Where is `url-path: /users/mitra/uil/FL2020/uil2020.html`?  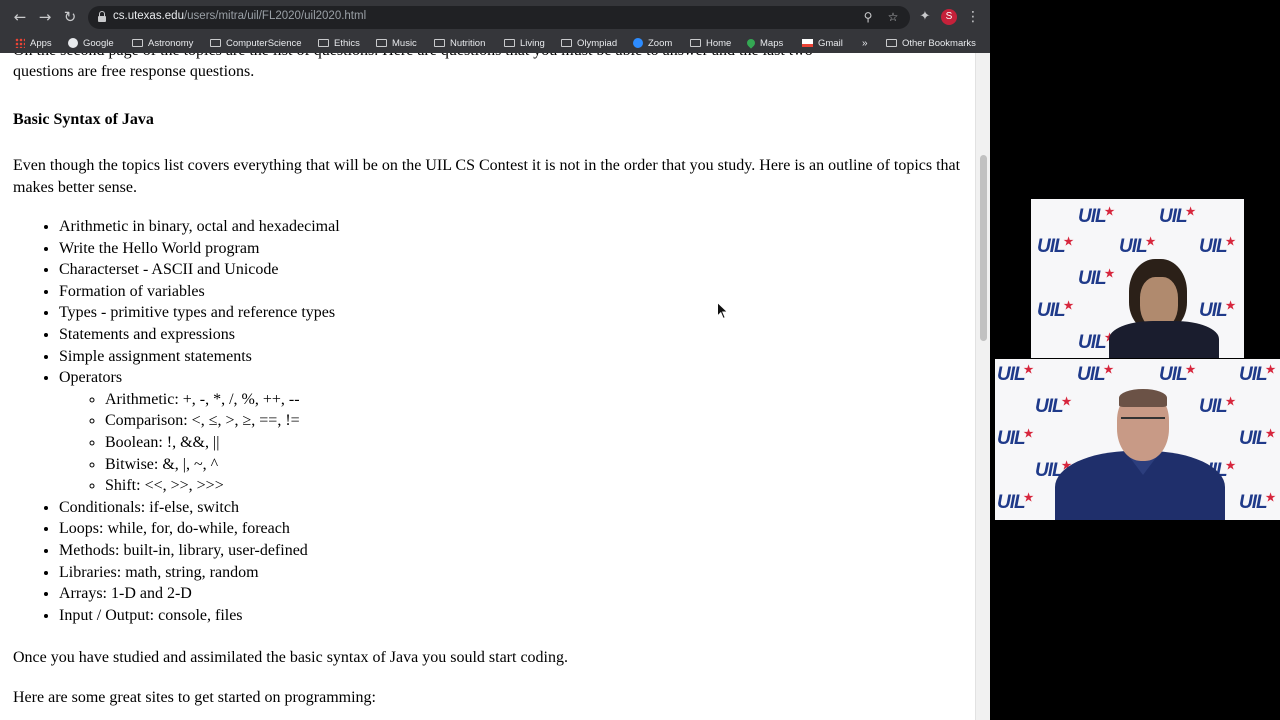 url-path: /users/mitra/uil/FL2020/uil2020.html is located at coordinates (275, 16).